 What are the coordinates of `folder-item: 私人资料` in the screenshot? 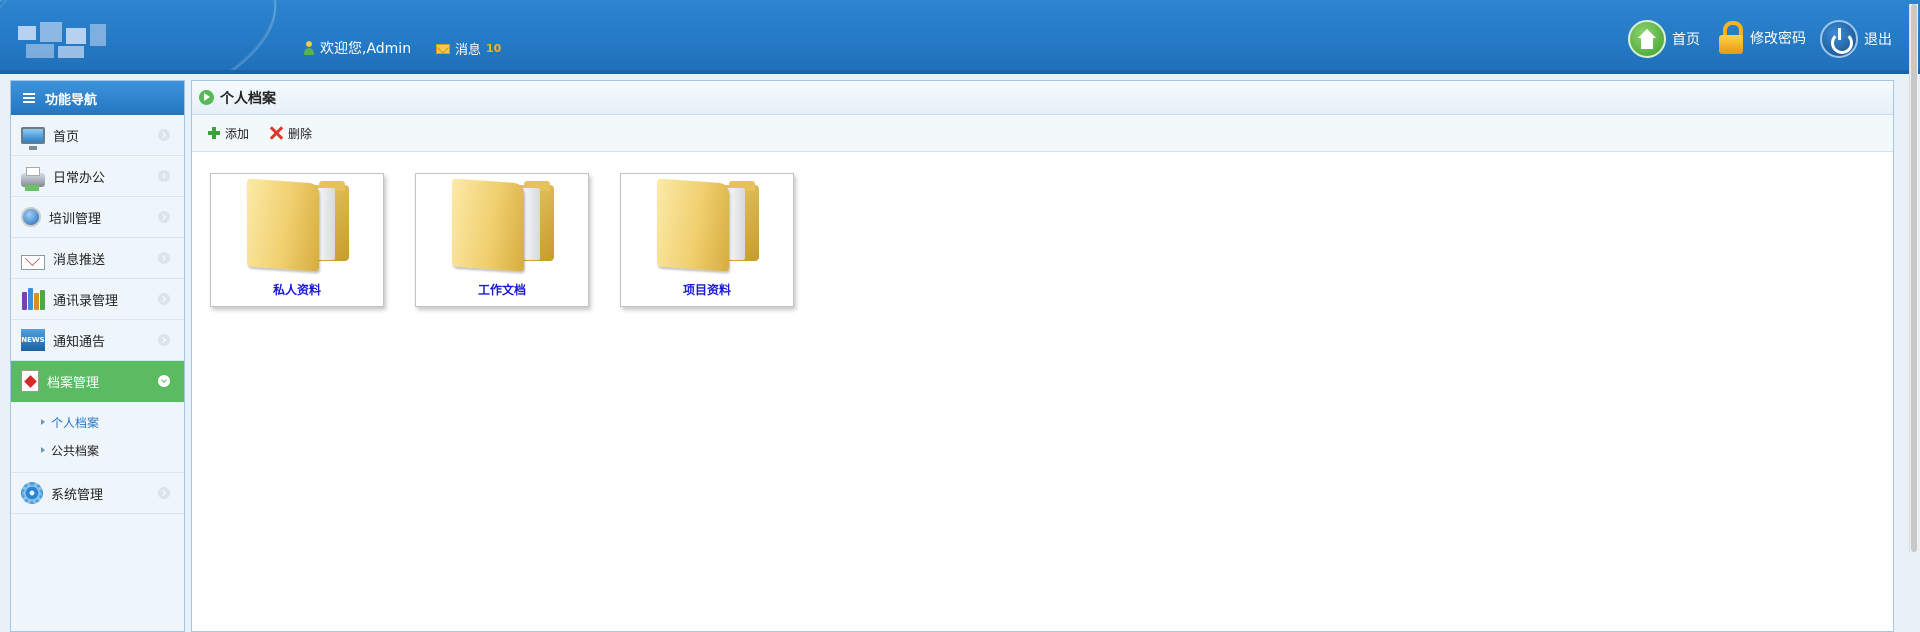 It's located at (297, 240).